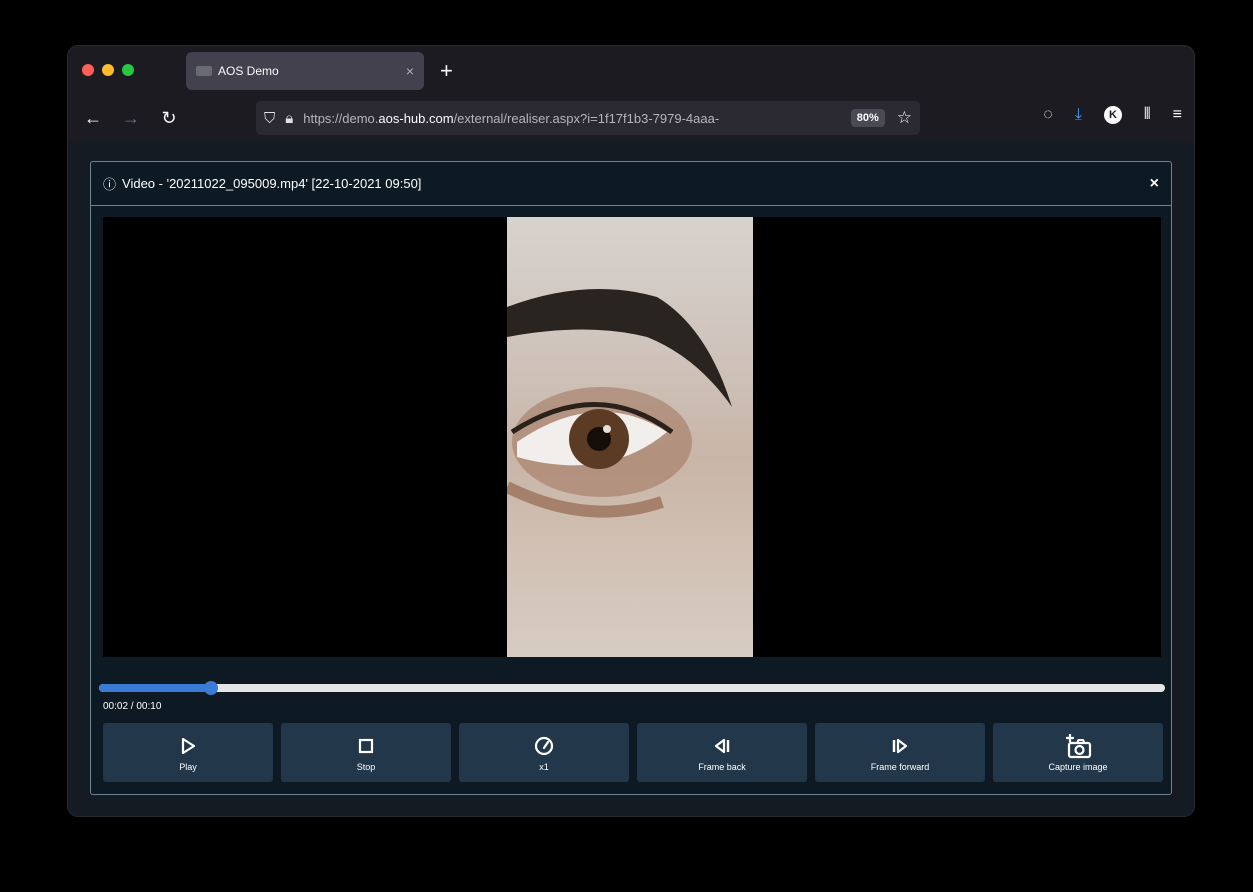  What do you see at coordinates (132, 706) in the screenshot?
I see `time-display: 00:02 / 00:10` at bounding box center [132, 706].